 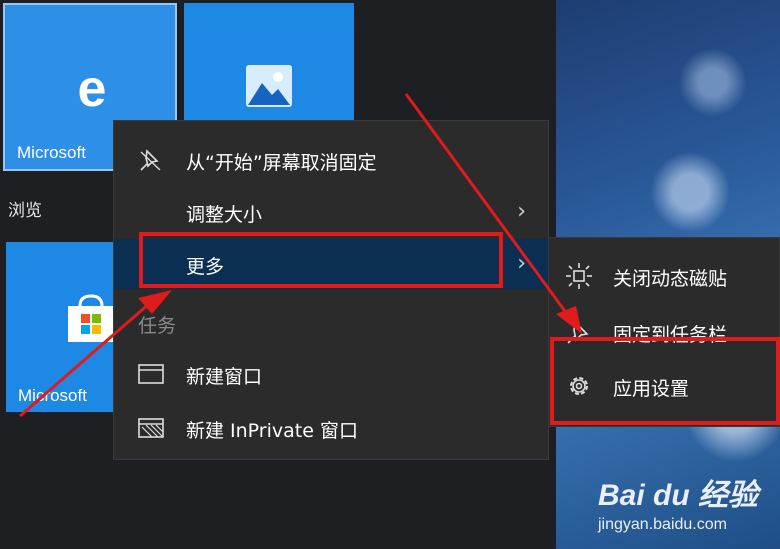 I want to click on group-label: 浏览, so click(x=25, y=211).